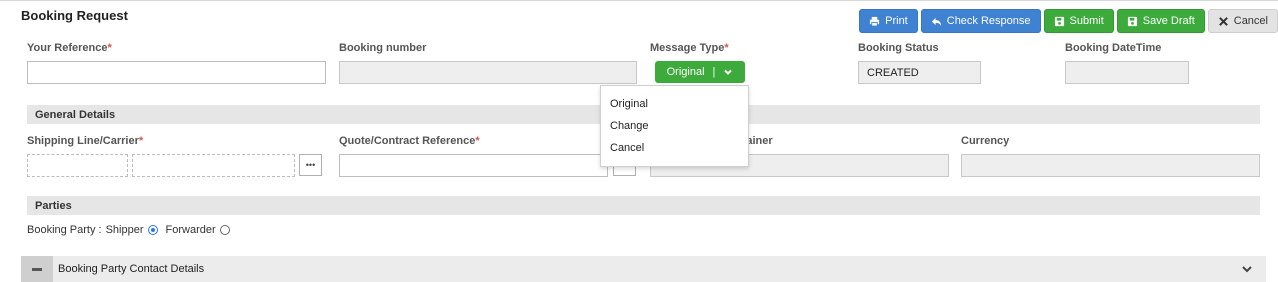 This screenshot has height=282, width=1278. I want to click on quote-reference-input, so click(473, 165).